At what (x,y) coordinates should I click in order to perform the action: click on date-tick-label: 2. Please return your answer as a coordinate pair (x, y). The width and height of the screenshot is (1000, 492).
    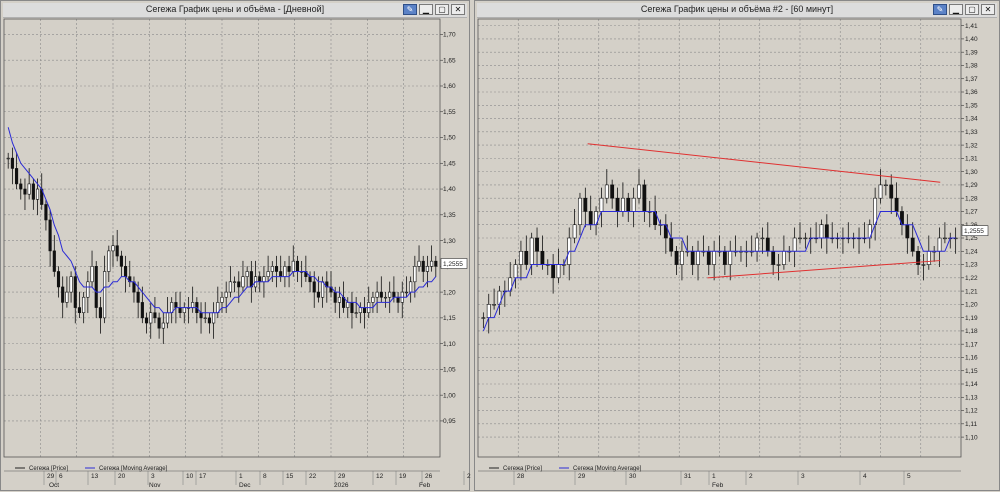
    Looking at the image, I should click on (751, 476).